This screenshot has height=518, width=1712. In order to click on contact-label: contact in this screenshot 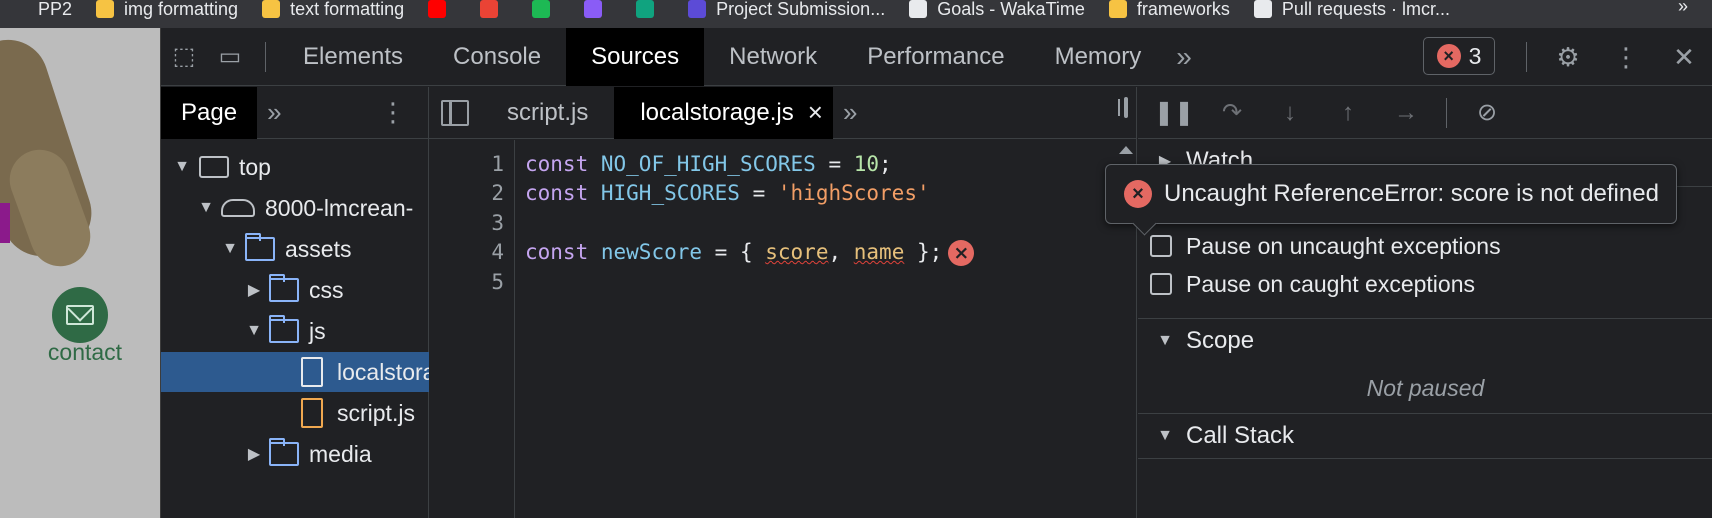, I will do `click(85, 352)`.